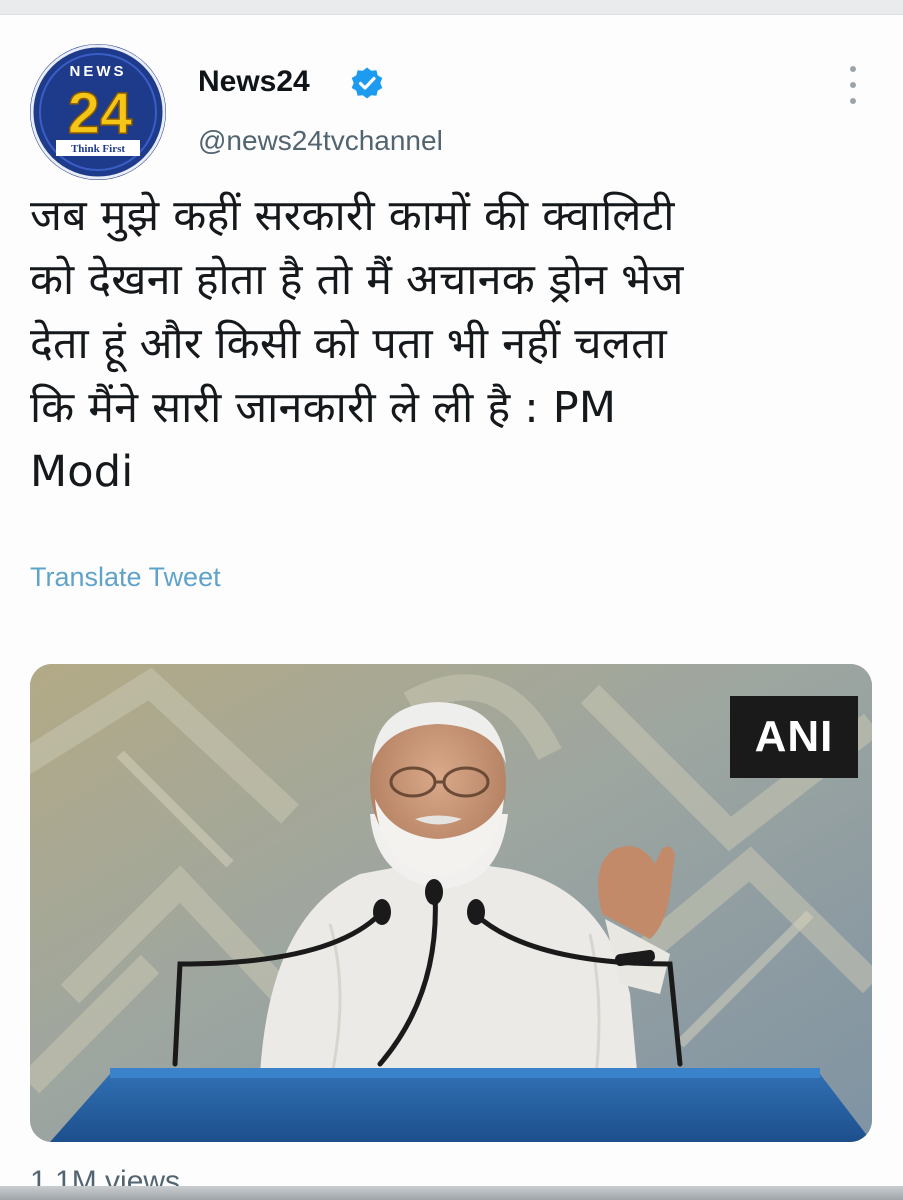  What do you see at coordinates (853, 85) in the screenshot?
I see `more-options-icon` at bounding box center [853, 85].